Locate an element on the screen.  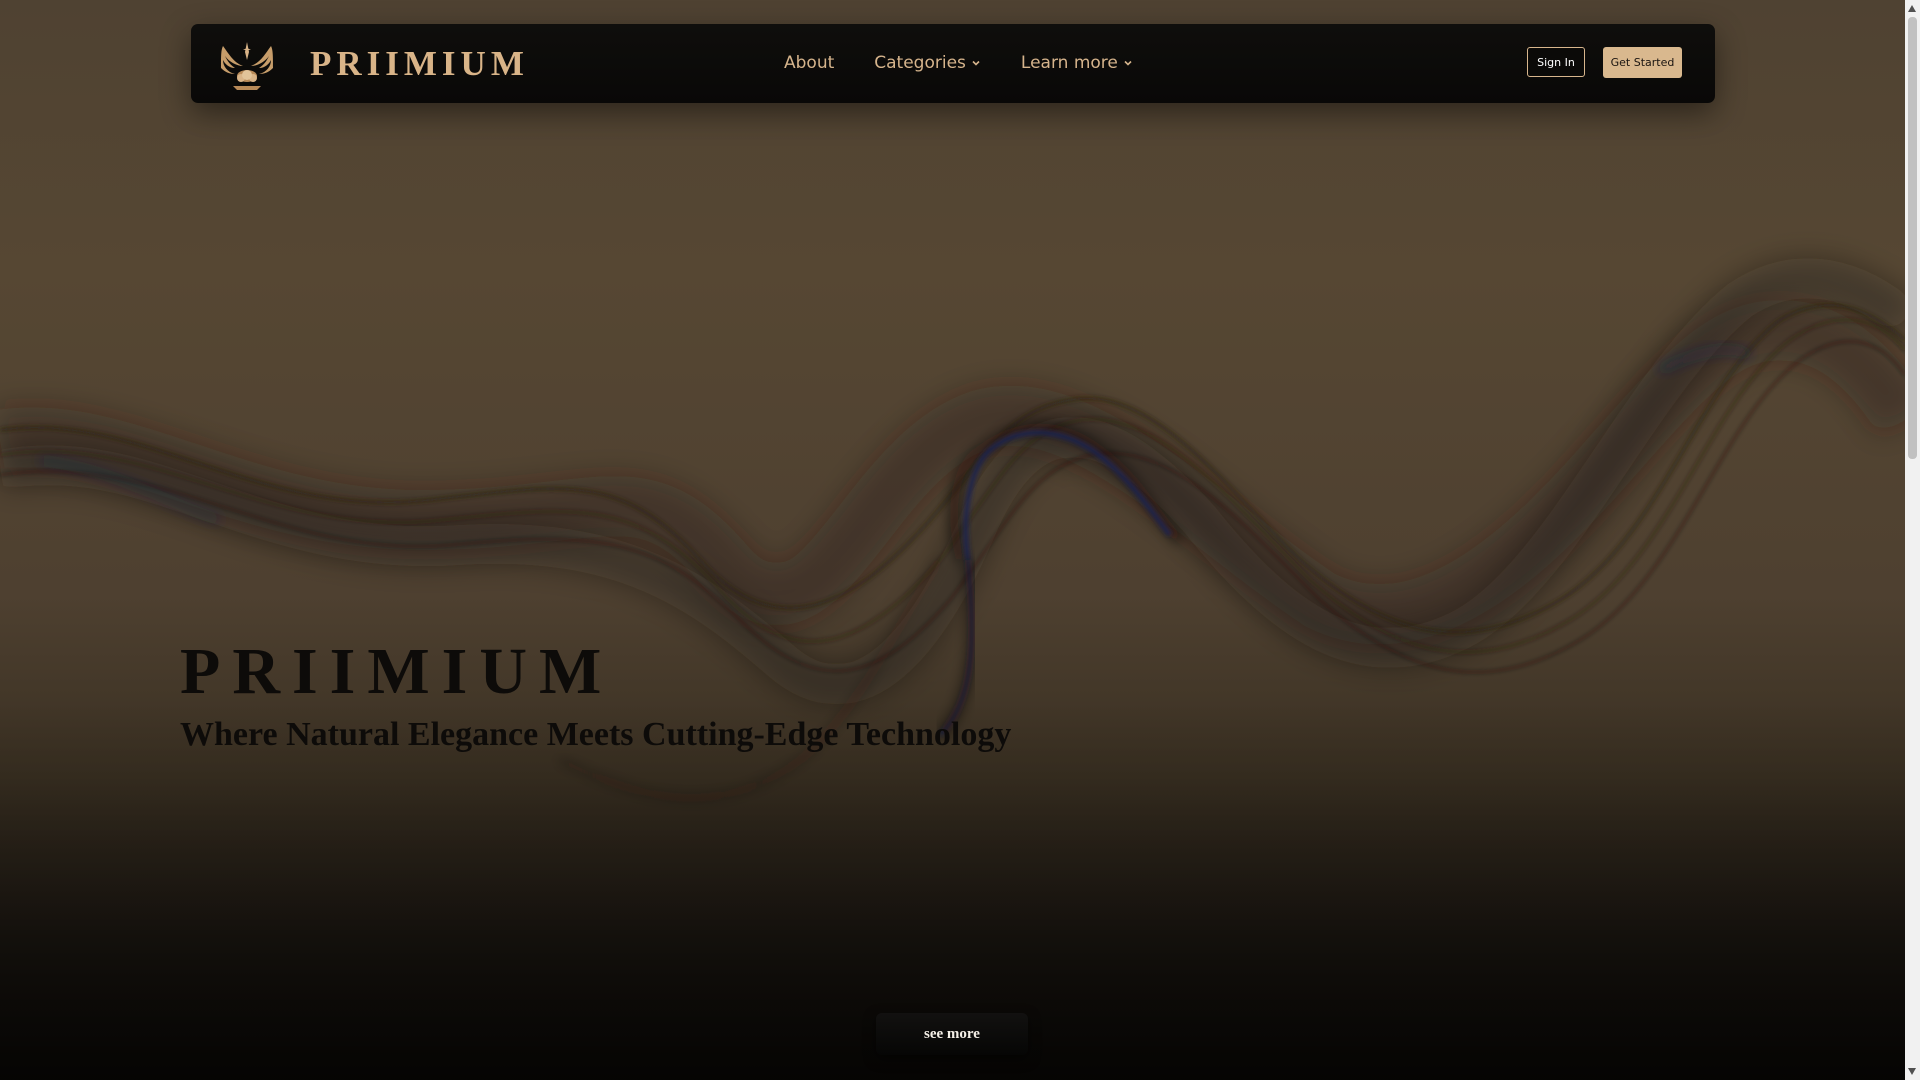
scroll-up-arrow-icon is located at coordinates (1912, 8).